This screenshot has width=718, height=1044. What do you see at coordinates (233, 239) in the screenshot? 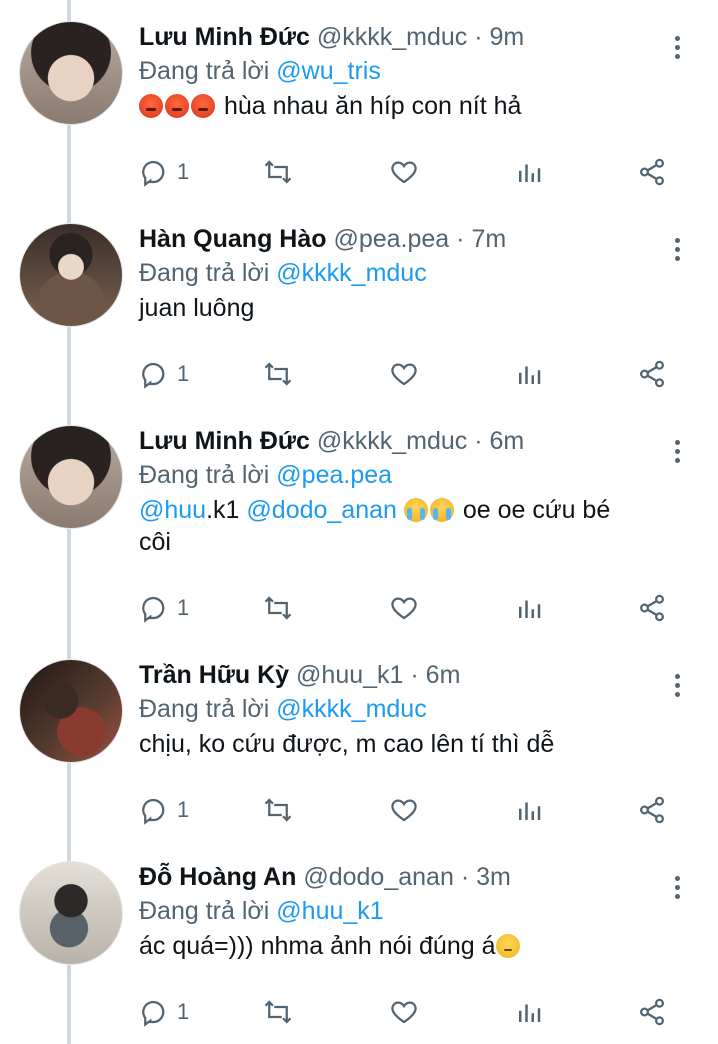
I see `author-name: Hàn Quang Hào` at bounding box center [233, 239].